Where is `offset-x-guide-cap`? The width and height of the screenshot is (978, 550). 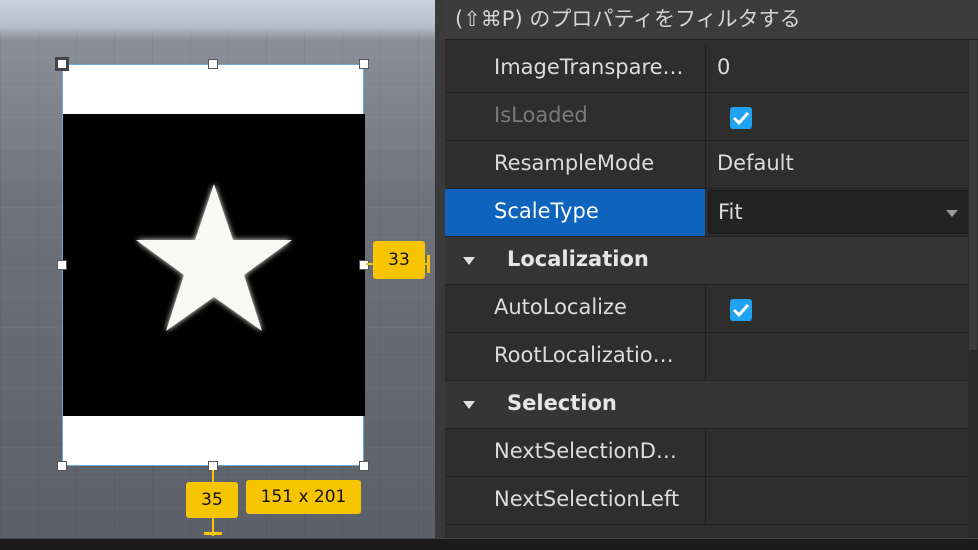 offset-x-guide-cap is located at coordinates (213, 533).